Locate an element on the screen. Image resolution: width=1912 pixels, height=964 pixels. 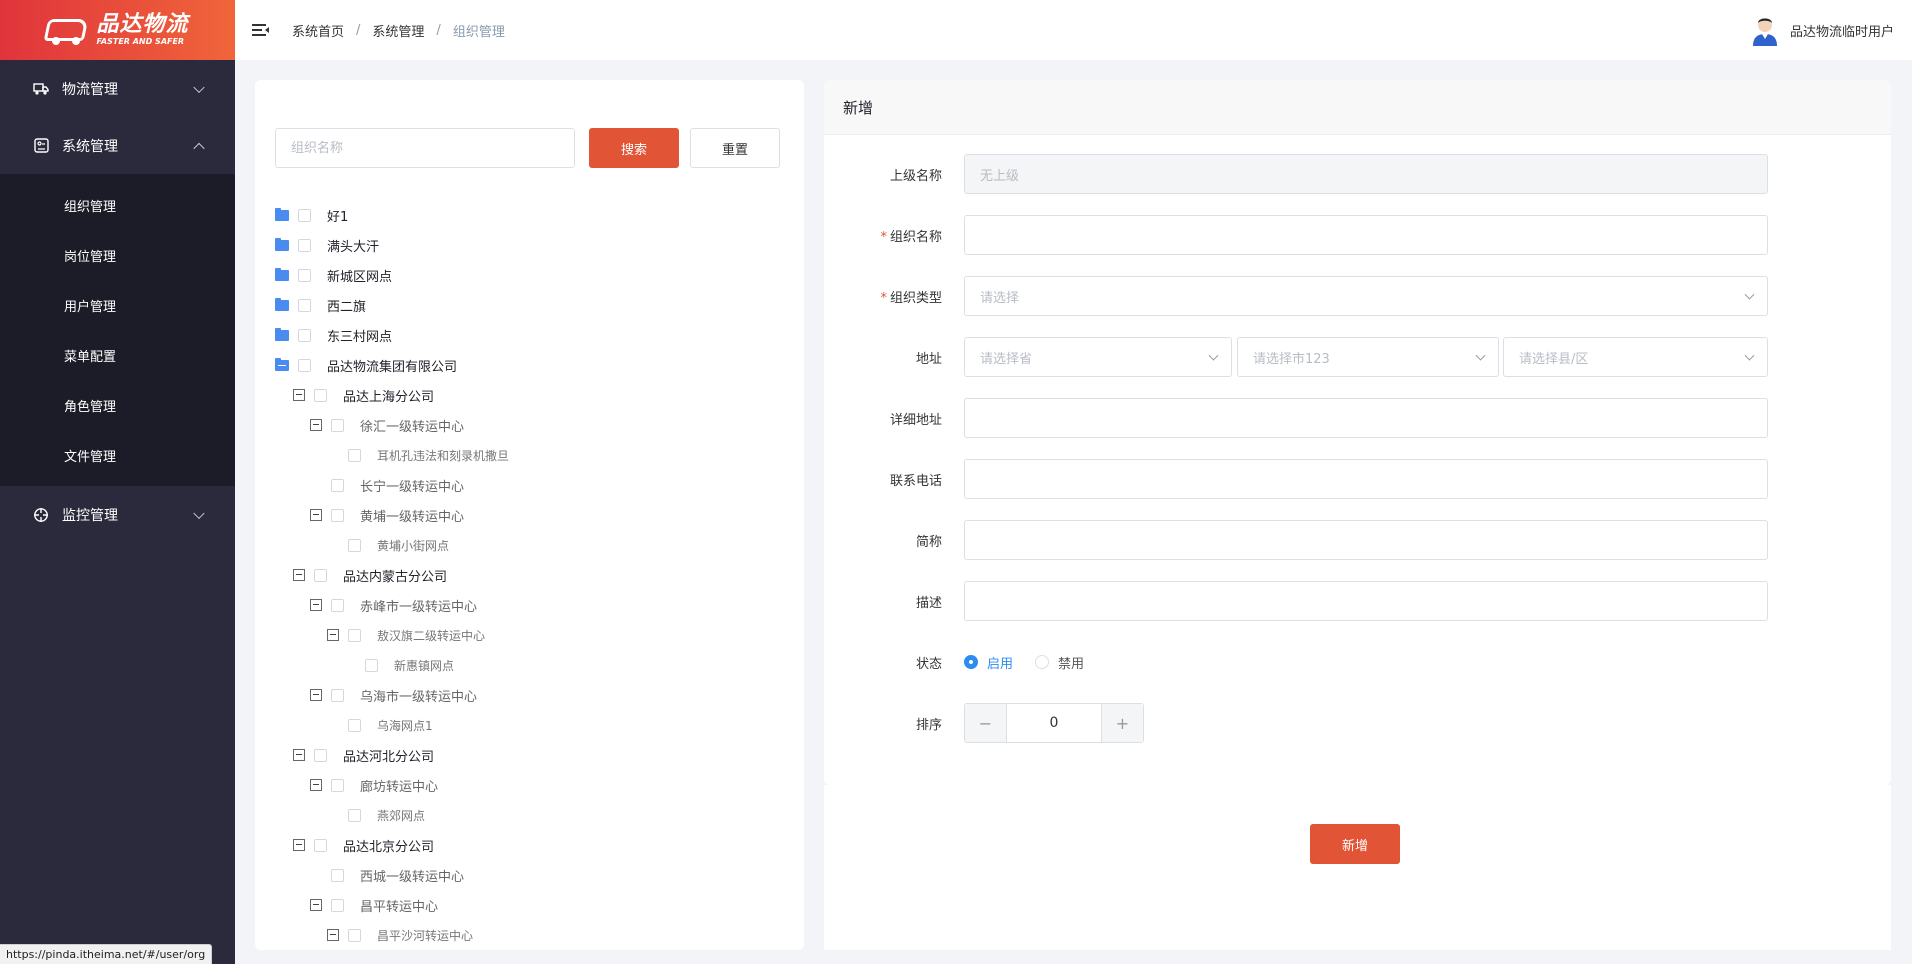
tree-node: 乌海网点1 is located at coordinates (535, 725).